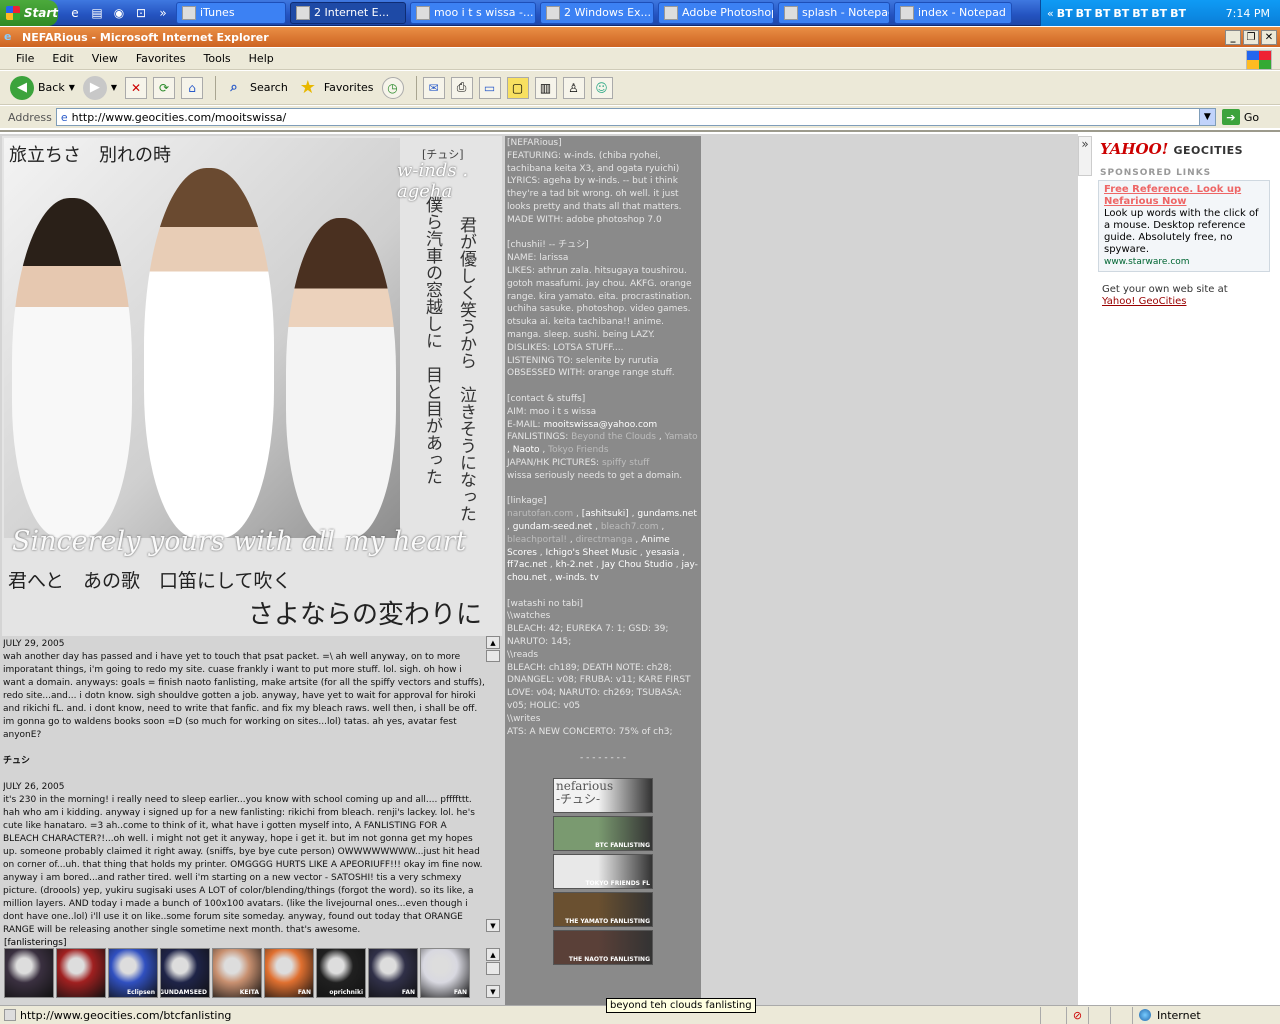 The width and height of the screenshot is (1280, 1024). I want to click on journal-scrollbar: ▲ ▼, so click(493, 784).